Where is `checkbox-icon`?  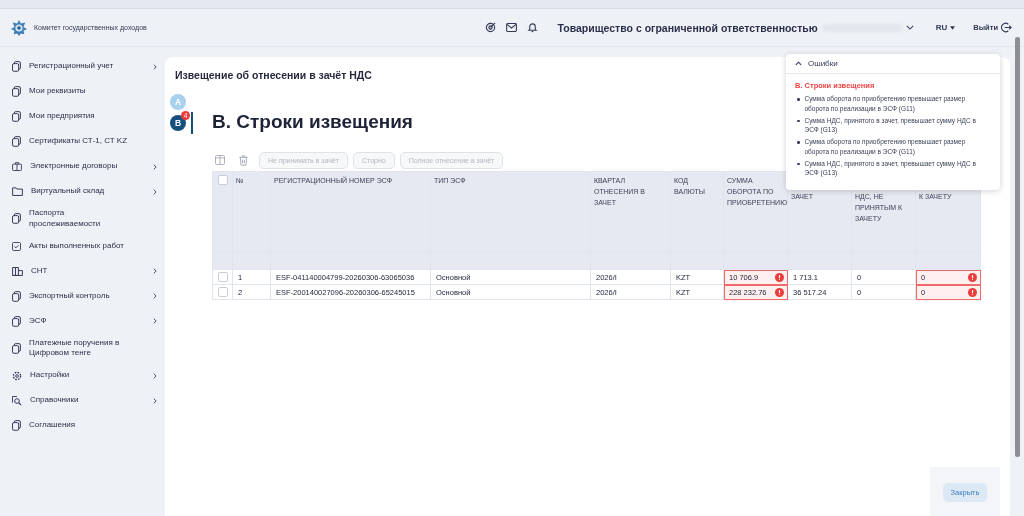 checkbox-icon is located at coordinates (16, 246).